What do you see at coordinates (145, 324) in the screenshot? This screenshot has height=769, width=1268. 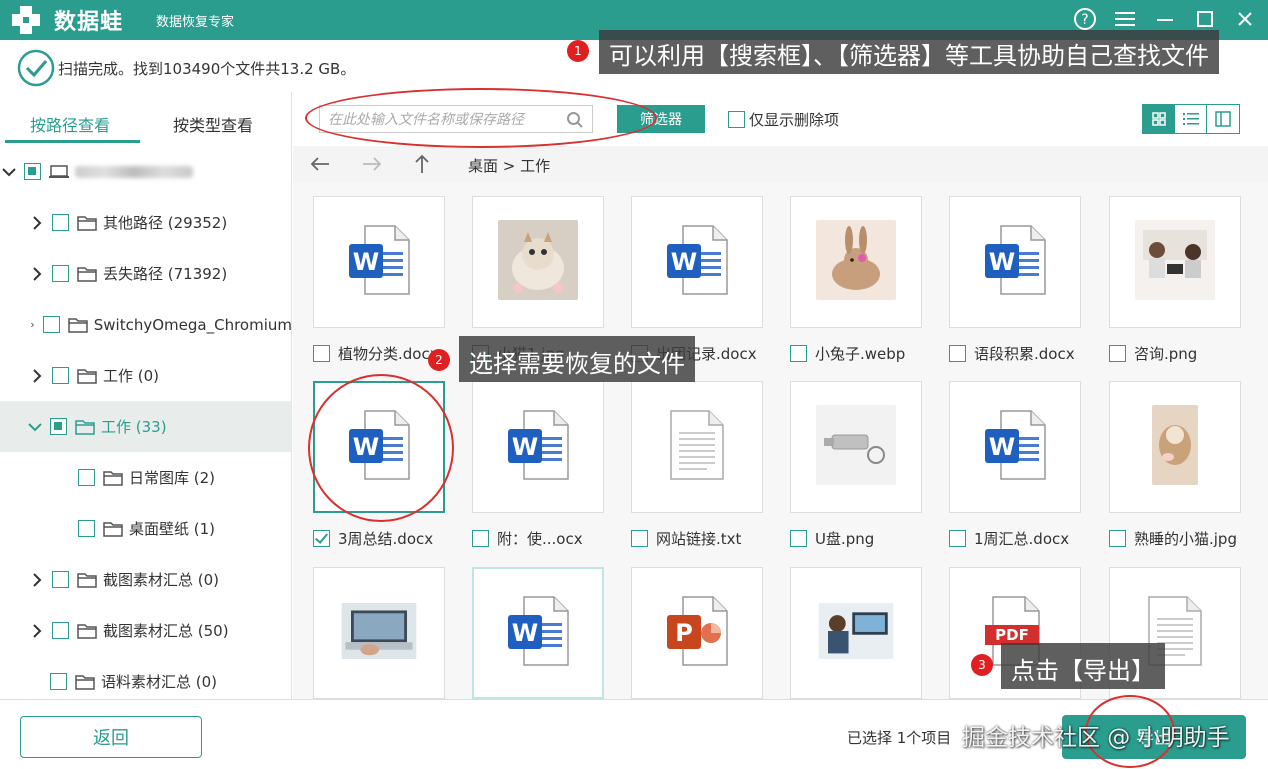 I see `tree-item-switchyomega: SwitchyOmega_Chromium` at bounding box center [145, 324].